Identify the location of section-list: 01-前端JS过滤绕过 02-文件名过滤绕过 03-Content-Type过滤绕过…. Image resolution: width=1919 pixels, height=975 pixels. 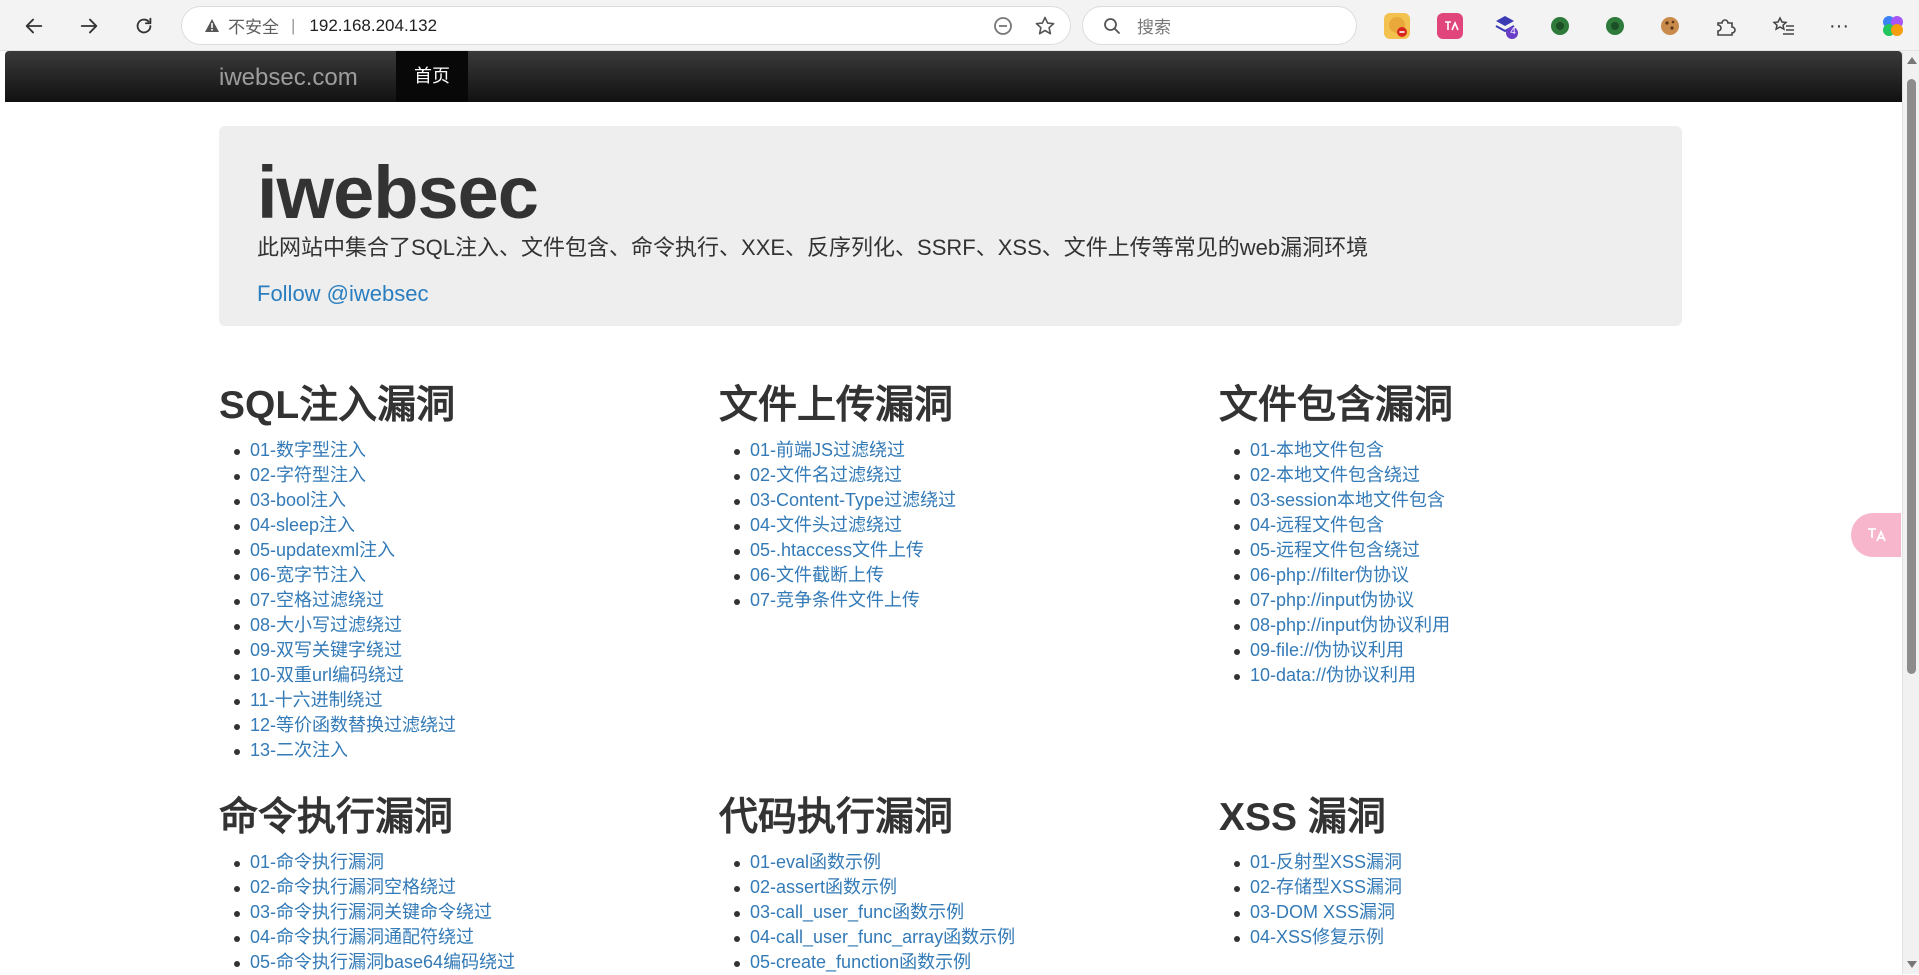
(837, 525).